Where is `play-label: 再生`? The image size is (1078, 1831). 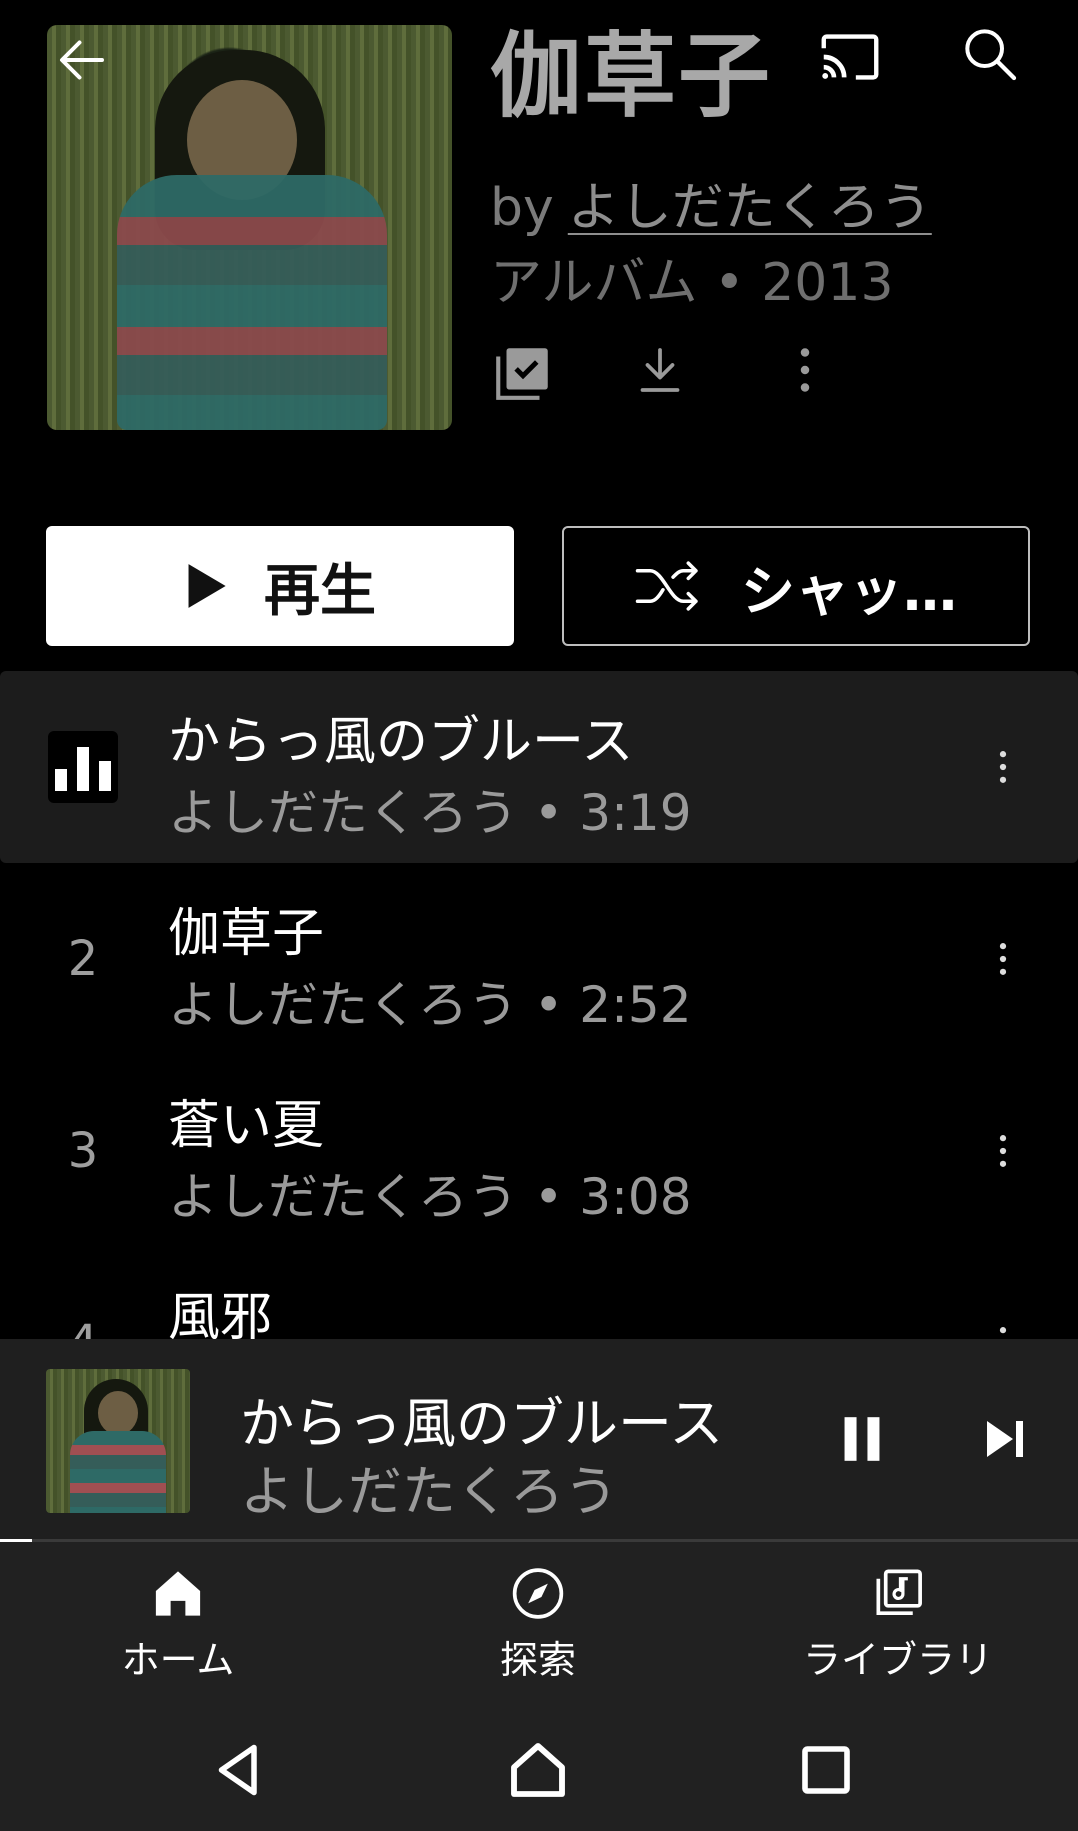 play-label: 再生 is located at coordinates (320, 591).